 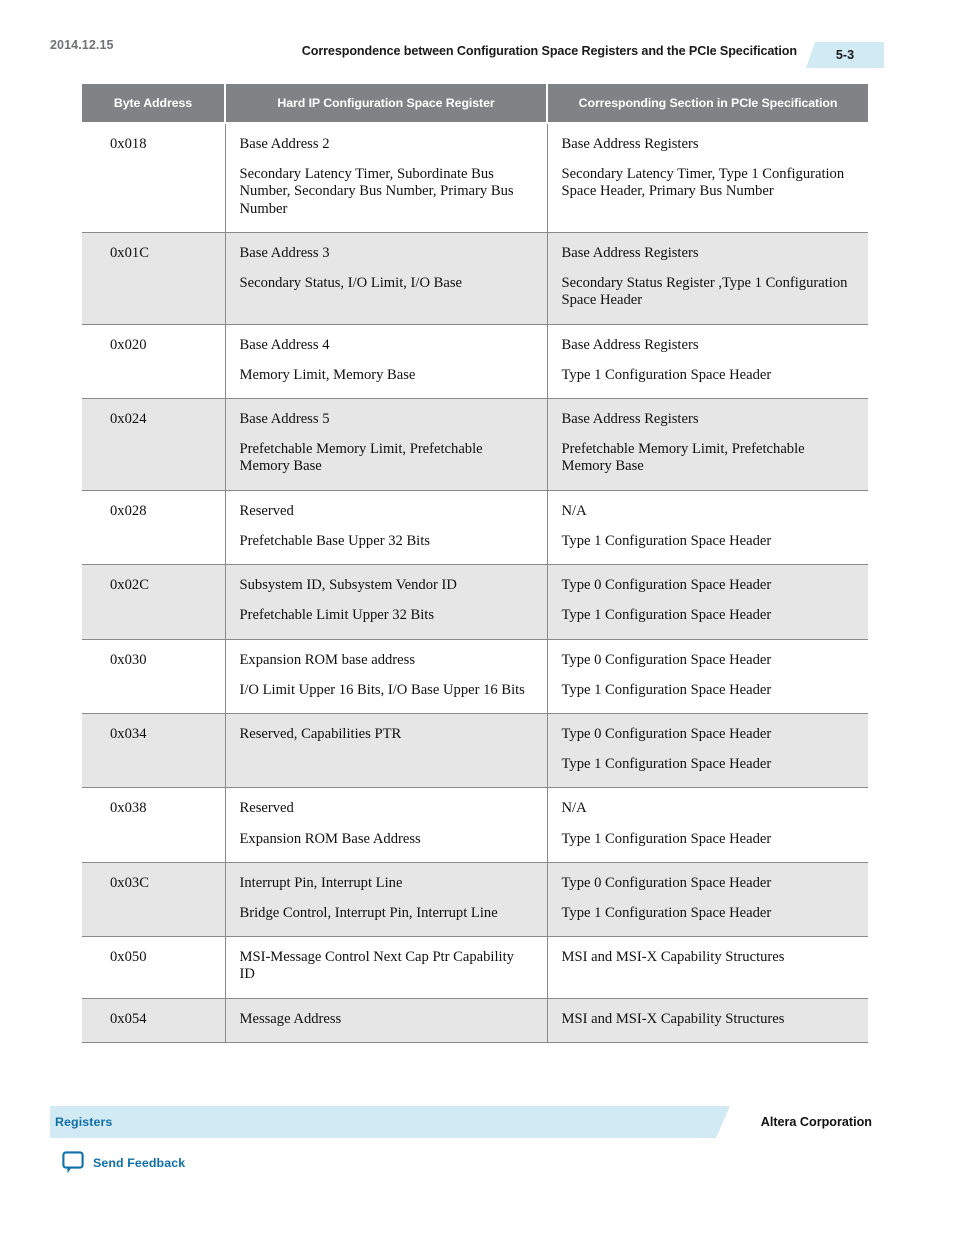 What do you see at coordinates (386, 751) in the screenshot?
I see `cell-hard-ip-register: Reserved, Capabilities PTR` at bounding box center [386, 751].